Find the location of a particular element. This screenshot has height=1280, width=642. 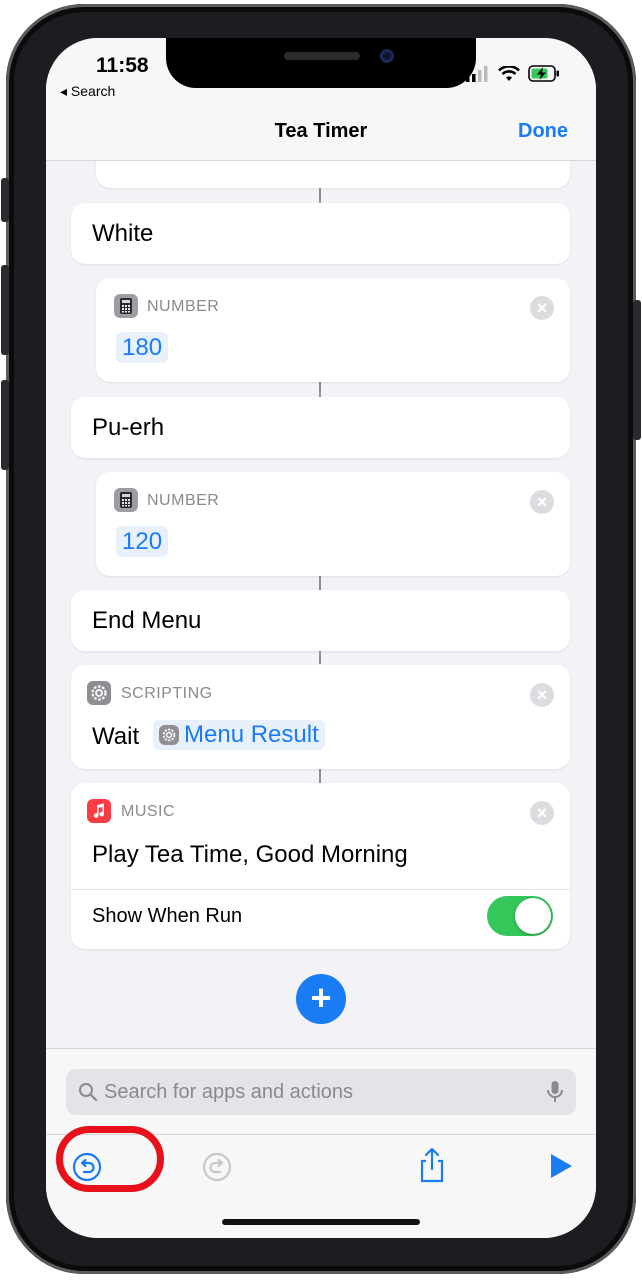

status-time-overlay: 11:58 is located at coordinates (122, 65).